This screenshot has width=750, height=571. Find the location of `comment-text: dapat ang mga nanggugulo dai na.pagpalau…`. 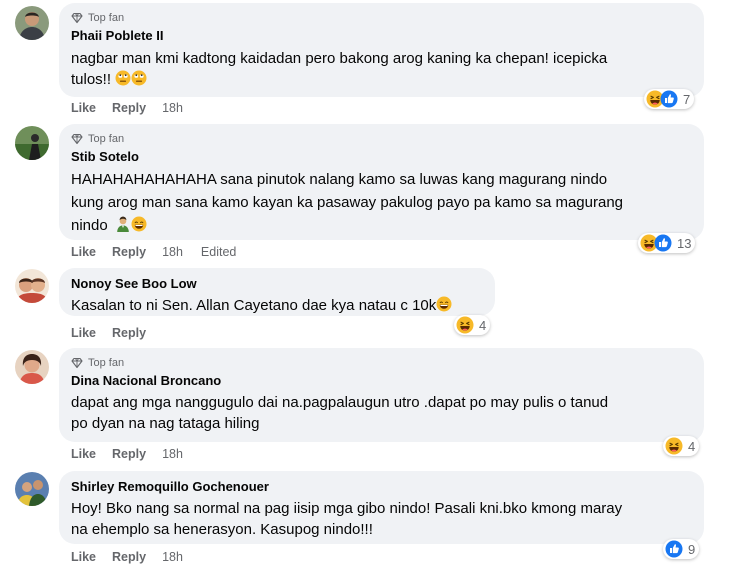

comment-text: dapat ang mga nanggugulo dai na.pagpalau… is located at coordinates (381, 413).